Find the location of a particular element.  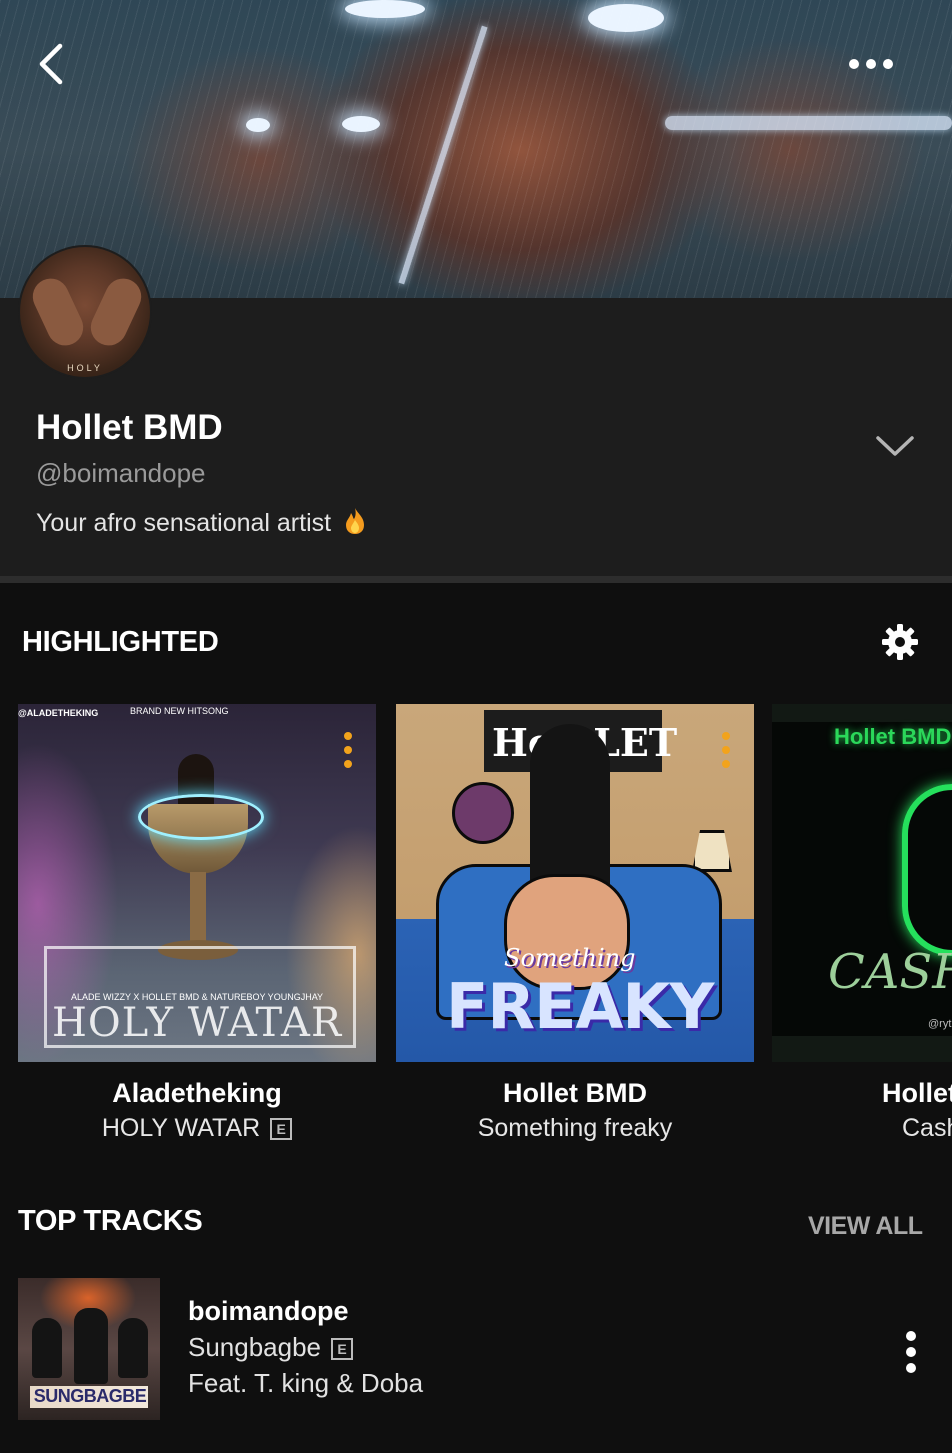

avatar: HOLY is located at coordinates (85, 312).